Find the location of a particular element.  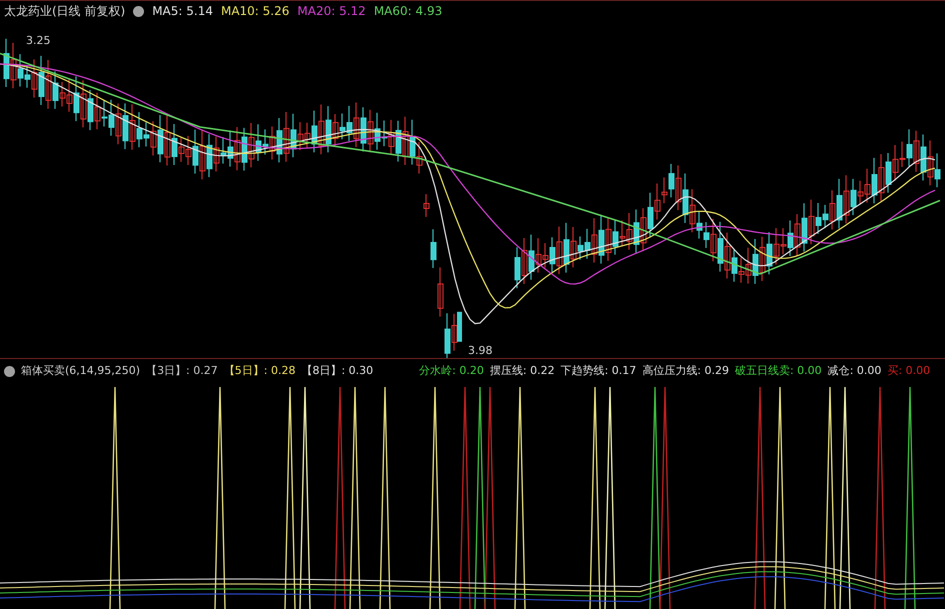

indicator-value: 减仓: 0.00 is located at coordinates (855, 370).